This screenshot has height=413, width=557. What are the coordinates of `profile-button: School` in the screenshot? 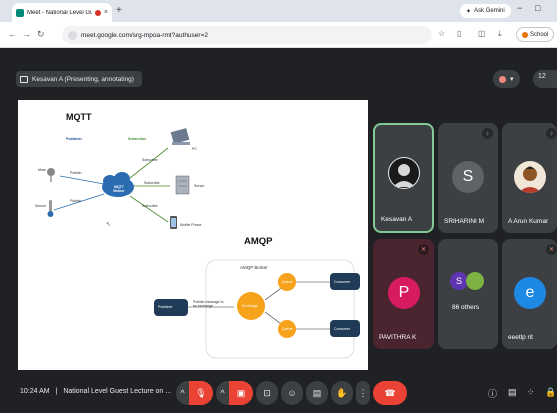 It's located at (535, 34).